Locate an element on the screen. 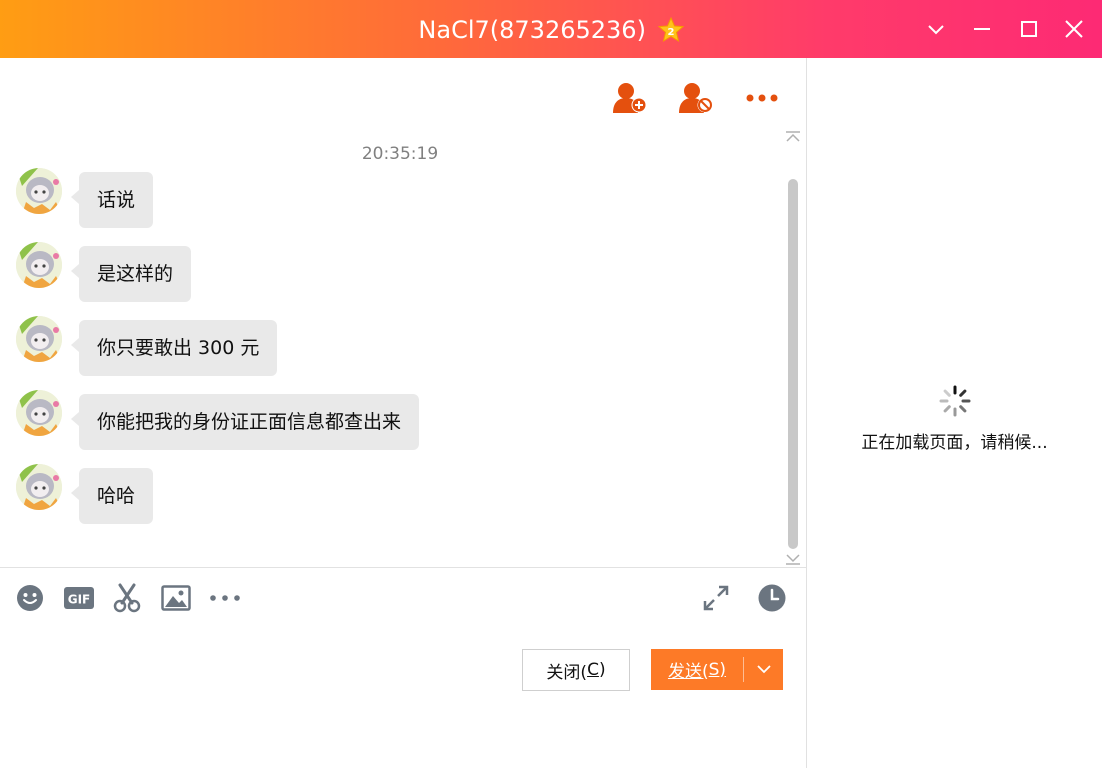 The width and height of the screenshot is (1102, 768). message-bubble: 你只要敢出 300 元 is located at coordinates (174, 348).